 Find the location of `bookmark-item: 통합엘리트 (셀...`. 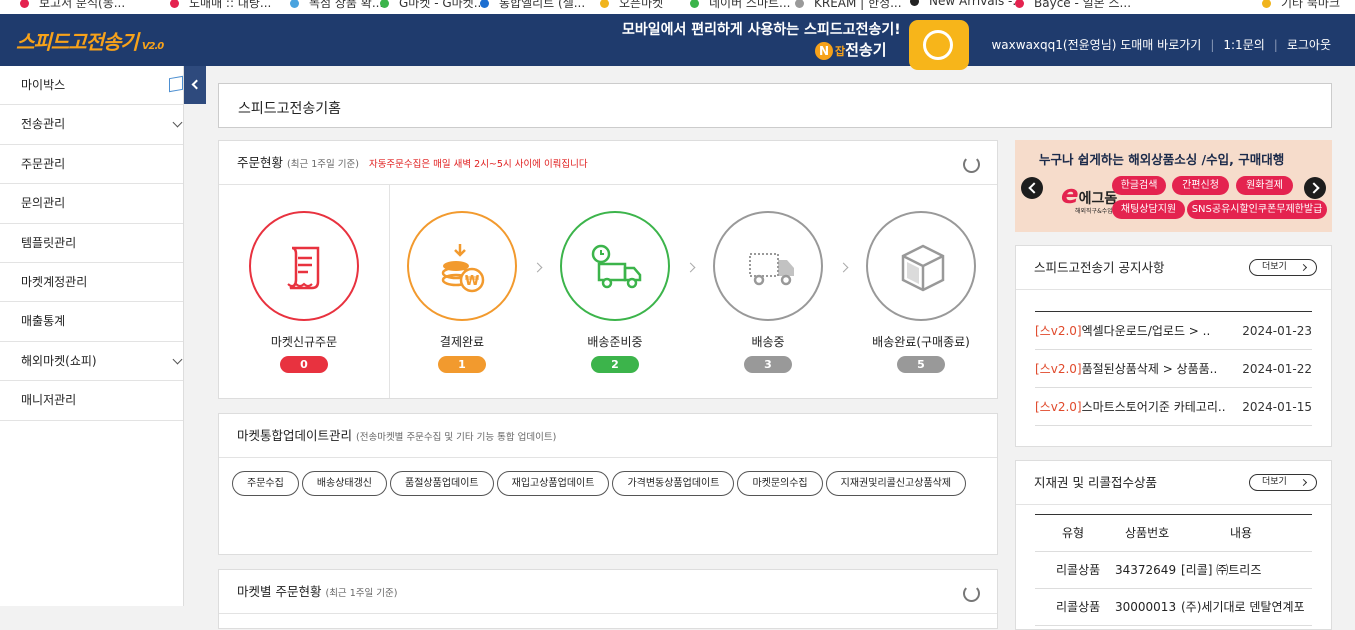

bookmark-item: 통합엘리트 (셀... is located at coordinates (532, 5).